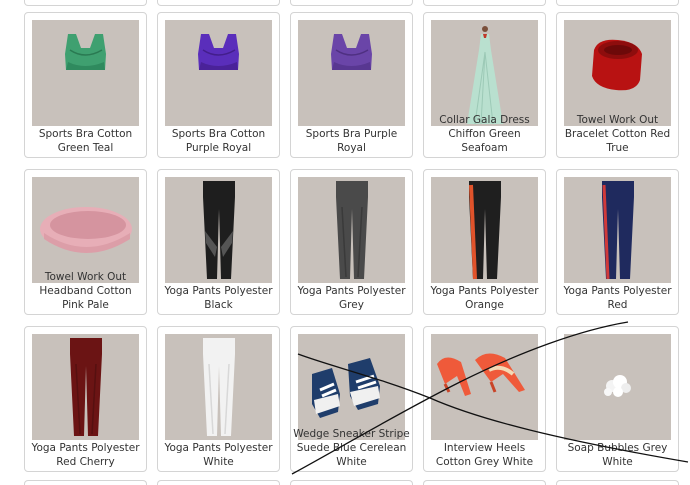  I want to click on grey-yoga-pants-icon, so click(352, 230).